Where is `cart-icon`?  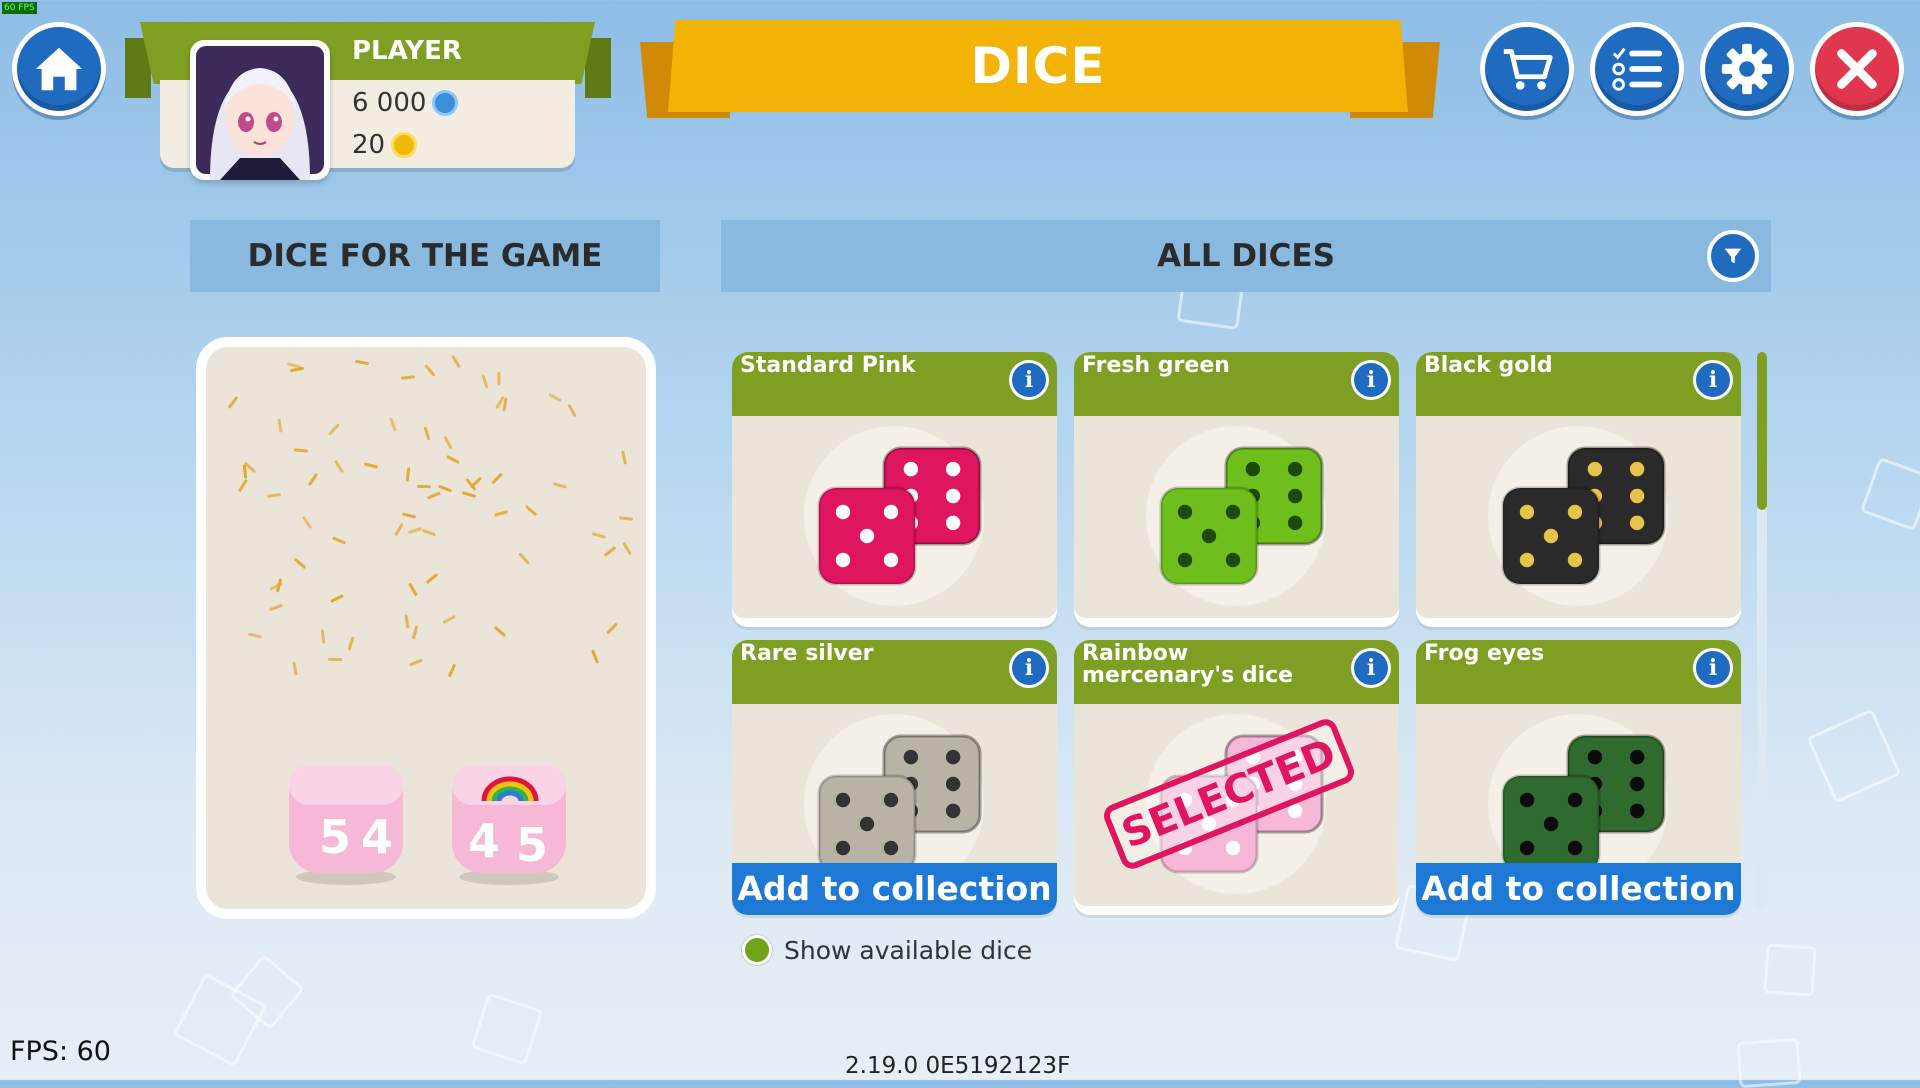
cart-icon is located at coordinates (1528, 69).